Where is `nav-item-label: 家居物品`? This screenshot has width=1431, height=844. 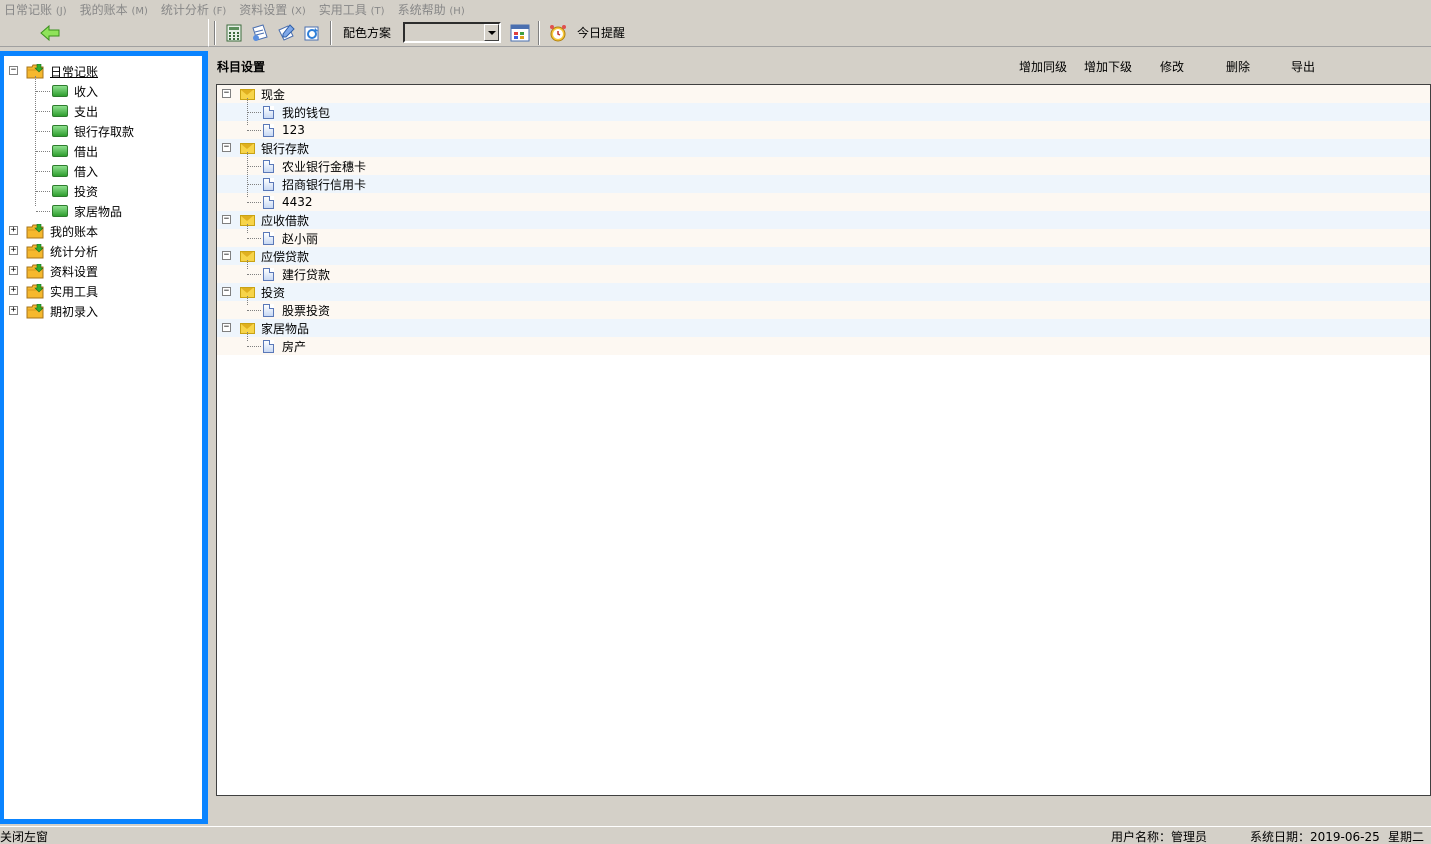
nav-item-label: 家居物品 is located at coordinates (98, 211).